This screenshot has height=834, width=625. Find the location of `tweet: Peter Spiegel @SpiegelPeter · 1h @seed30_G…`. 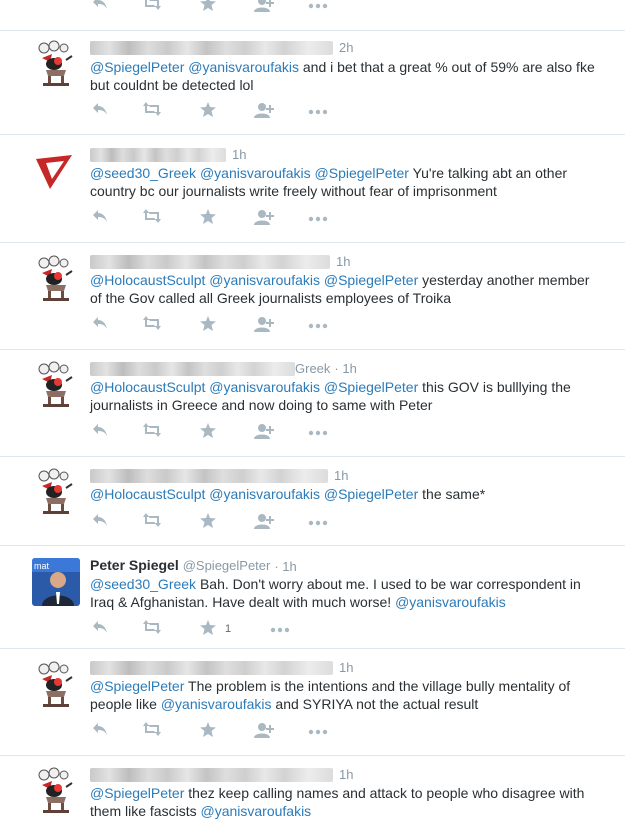

tweet: Peter Spiegel @SpiegelPeter · 1h @seed30_G… is located at coordinates (312, 597).